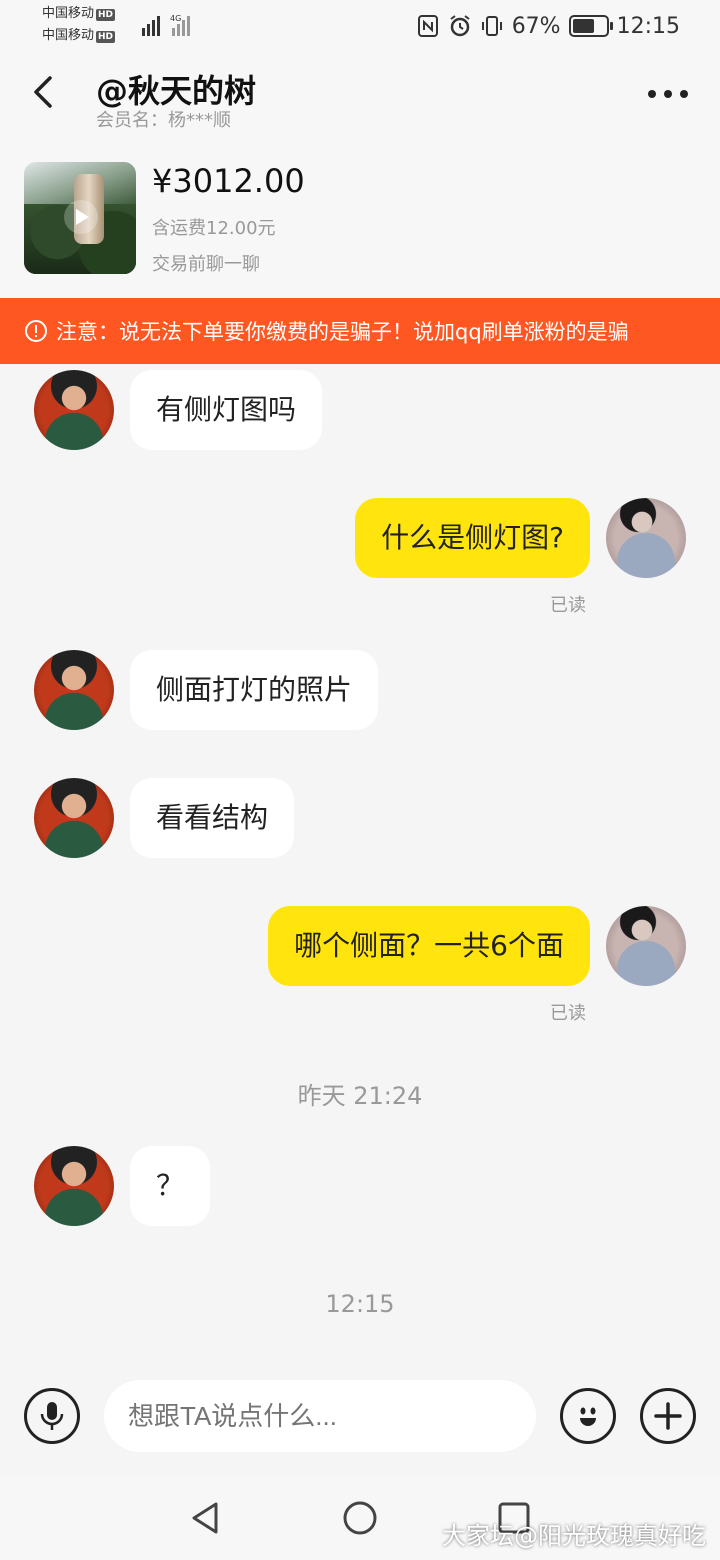 This screenshot has height=1560, width=720. Describe the element at coordinates (574, 1536) in the screenshot. I see `watermark: 大家坛@阳光玫瑰真好吃` at that location.